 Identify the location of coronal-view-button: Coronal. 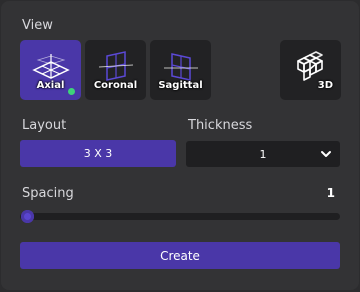
(115, 70).